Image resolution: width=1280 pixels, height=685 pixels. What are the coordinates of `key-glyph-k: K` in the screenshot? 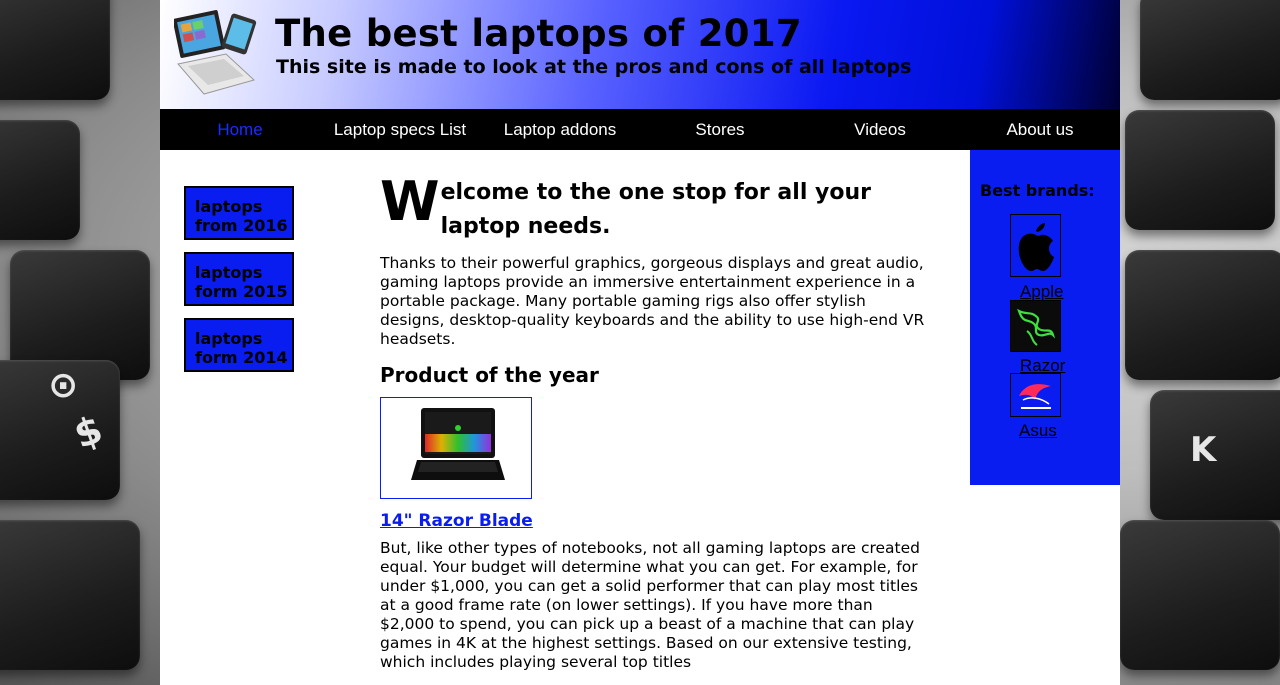 It's located at (1203, 450).